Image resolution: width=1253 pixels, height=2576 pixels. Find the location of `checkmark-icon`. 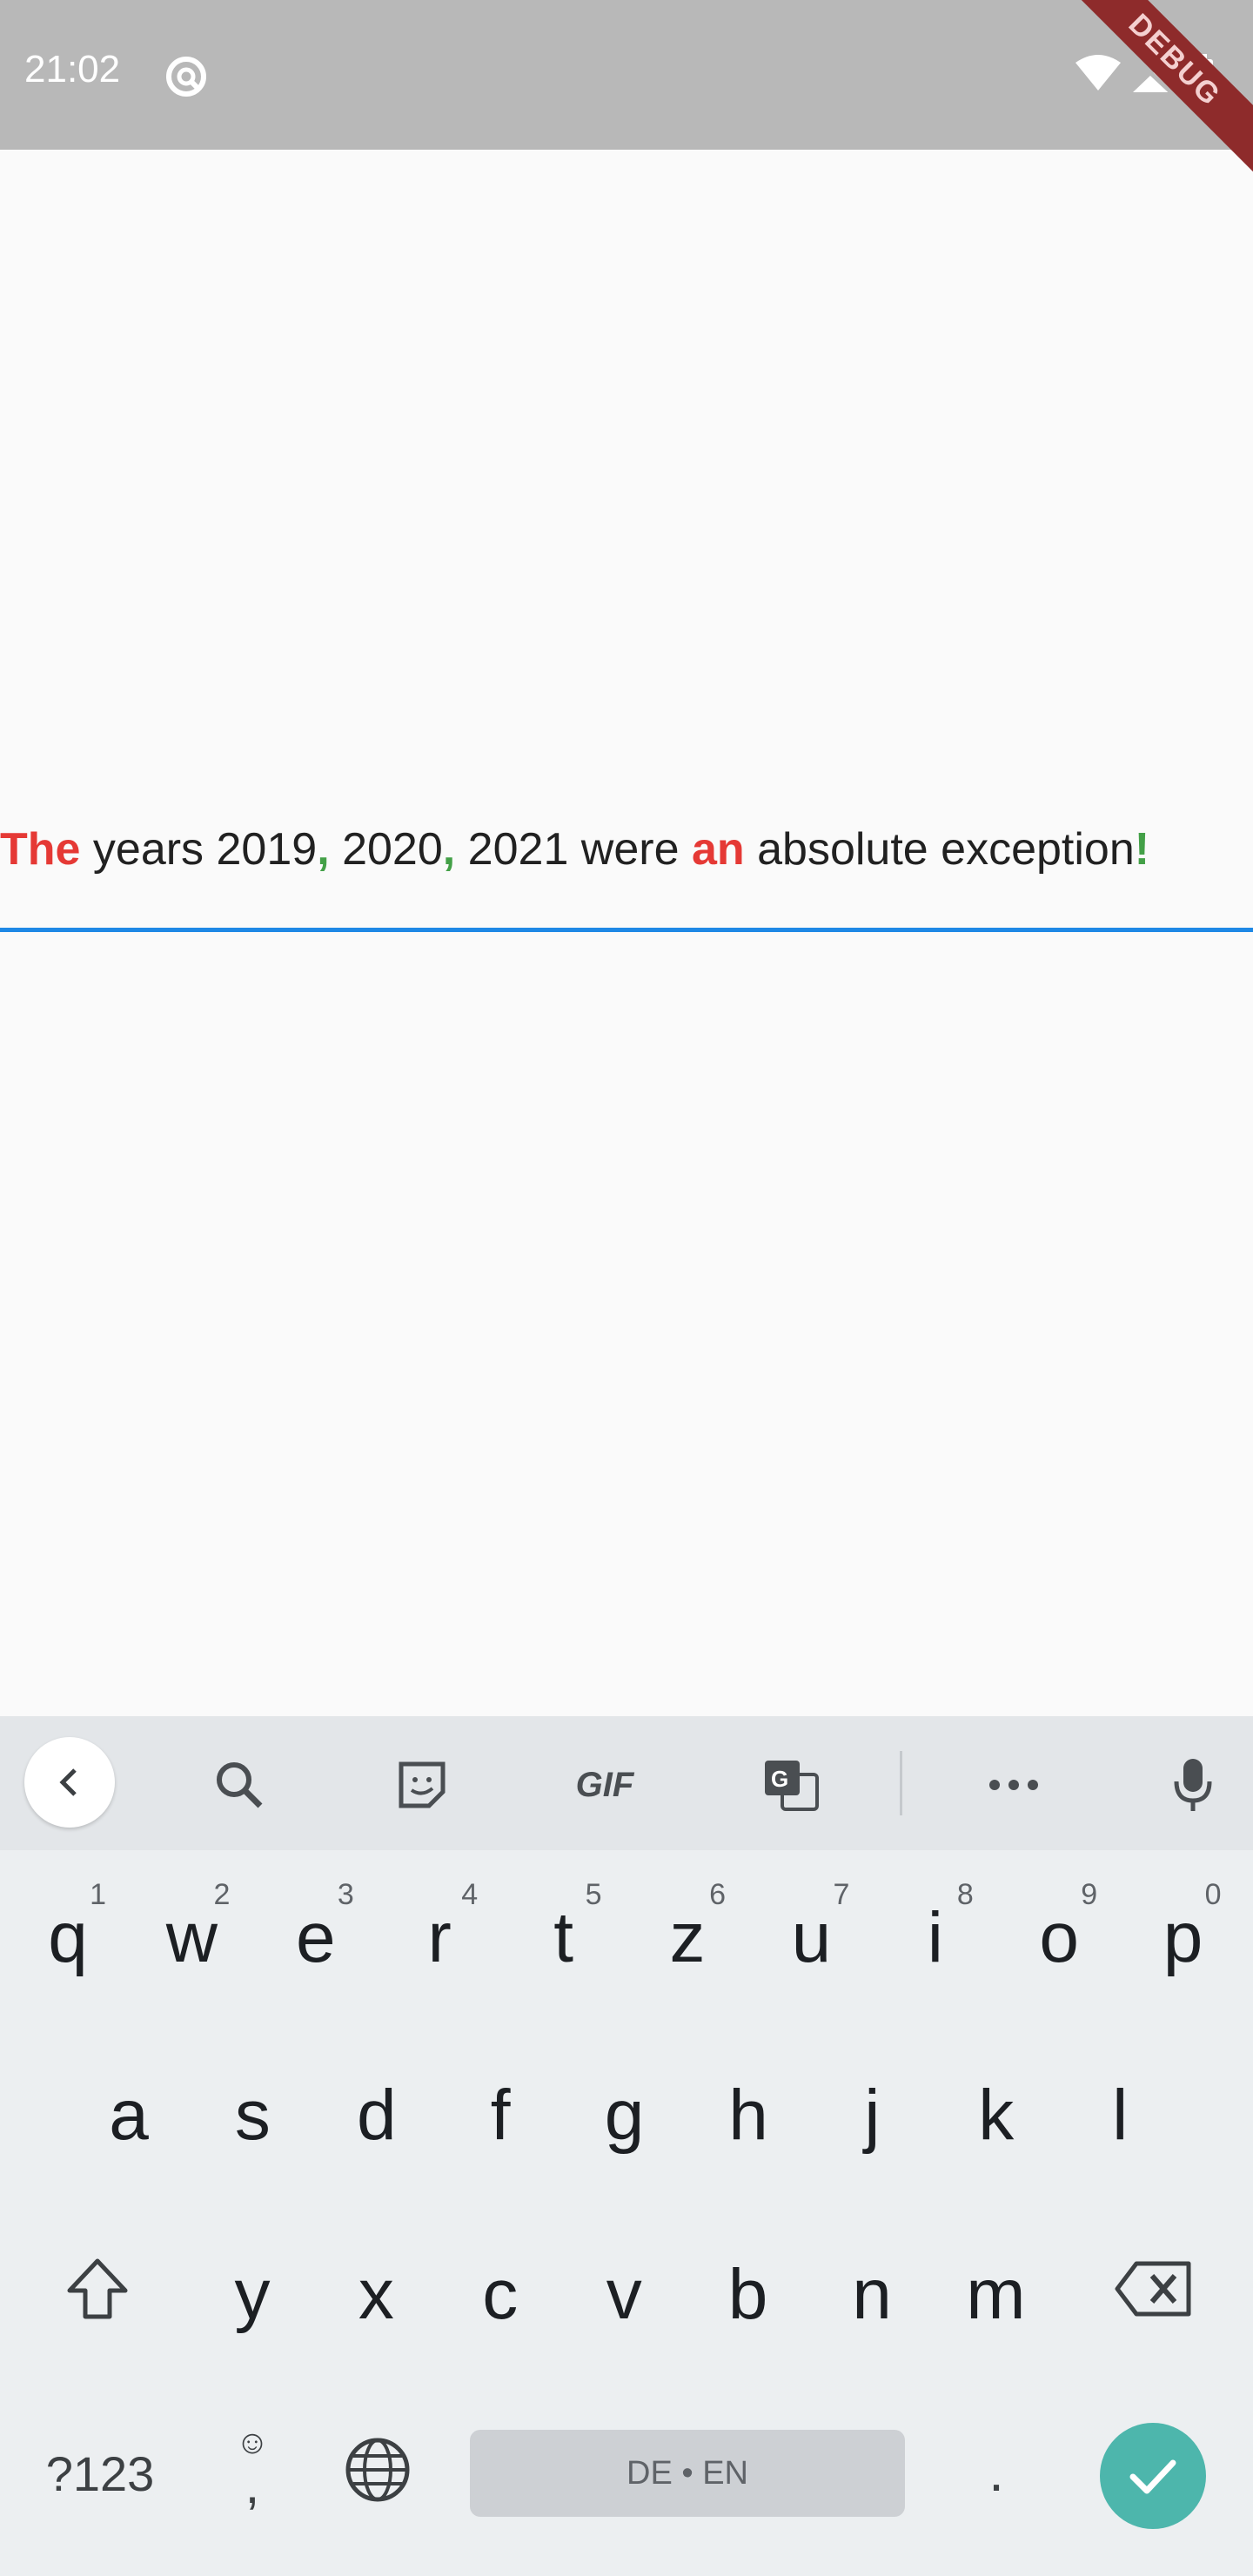

checkmark-icon is located at coordinates (1152, 2476).